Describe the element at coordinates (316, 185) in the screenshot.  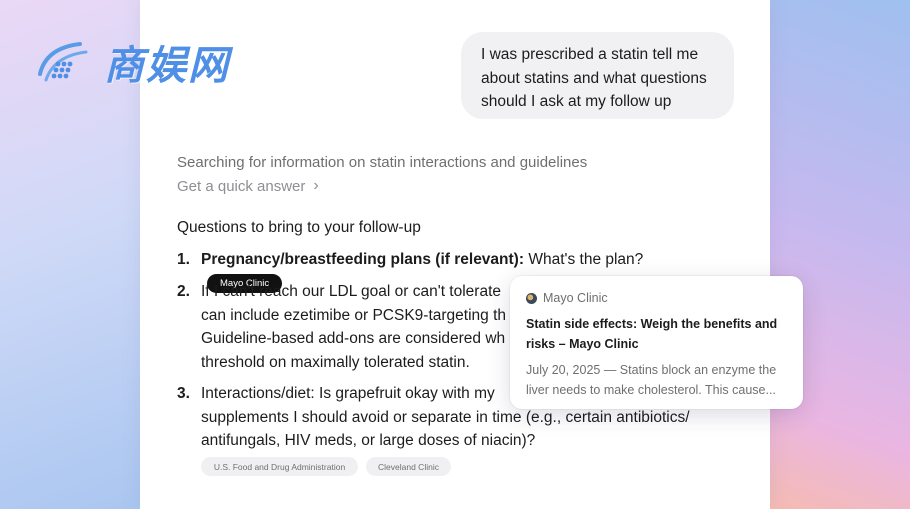
I see `chevron-right-icon: ›` at that location.